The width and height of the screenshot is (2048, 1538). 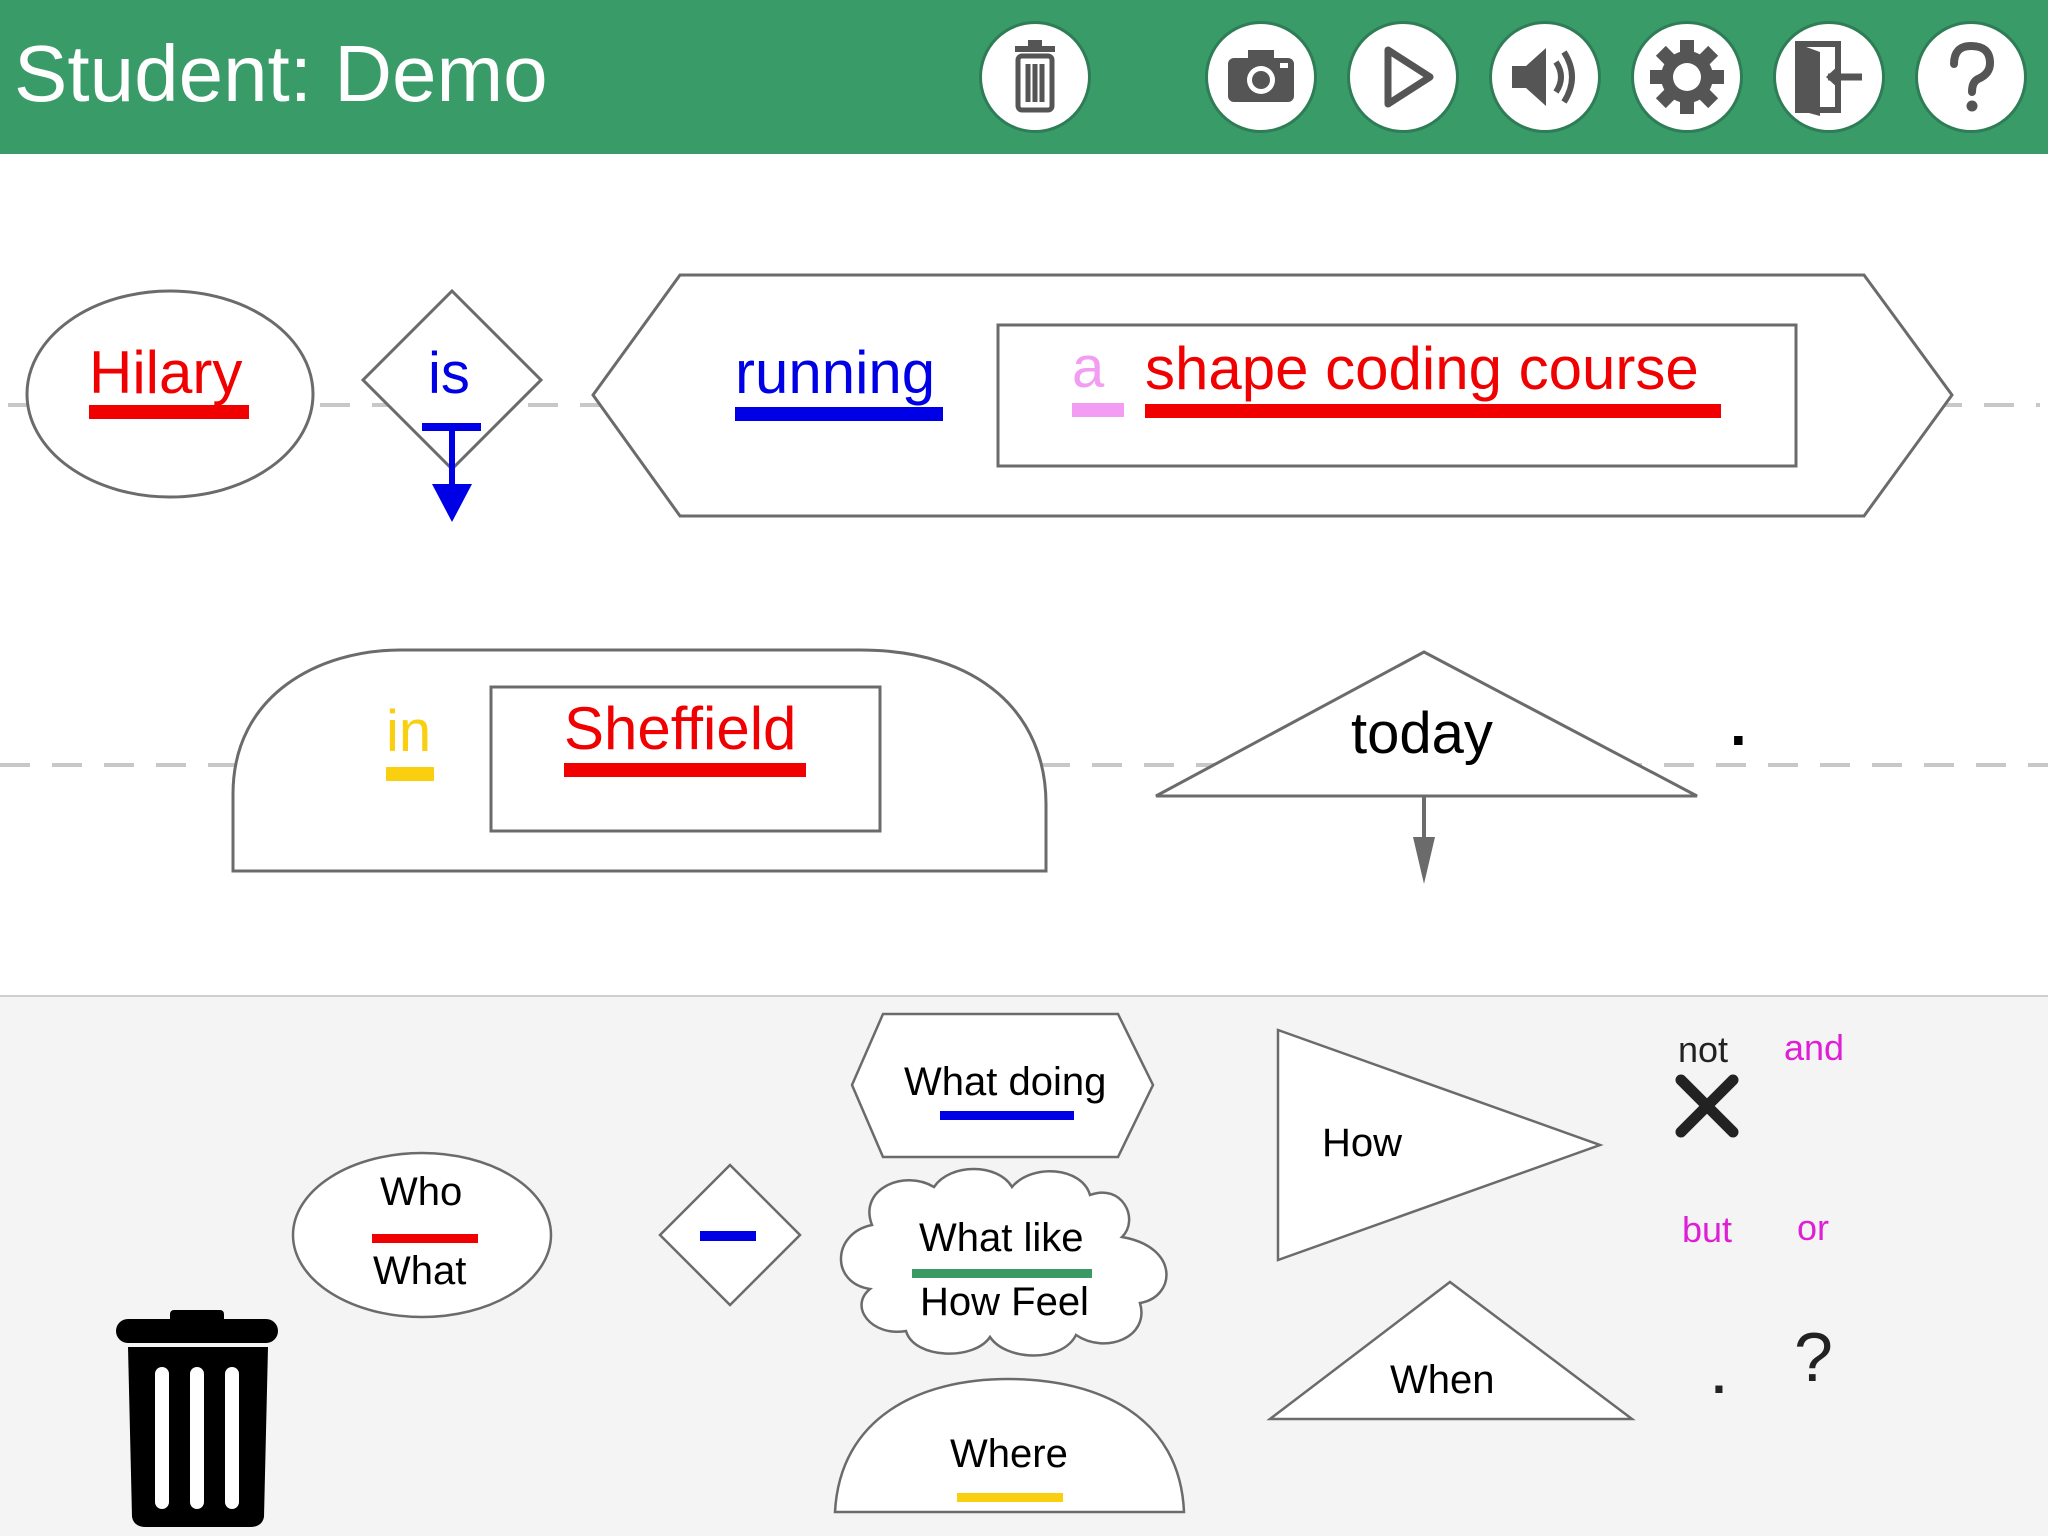 I want to click on question-mark-button: ?, so click(x=1813, y=1357).